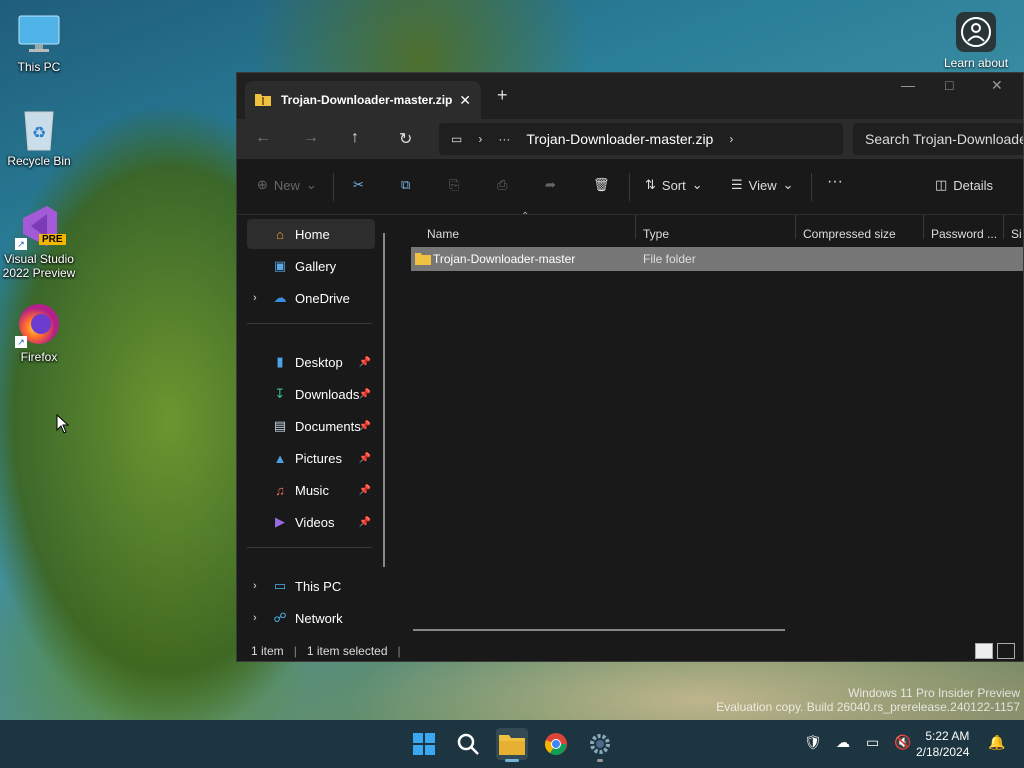 This screenshot has width=1024, height=768. What do you see at coordinates (599, 630) in the screenshot?
I see `horizontal-scrollbar` at bounding box center [599, 630].